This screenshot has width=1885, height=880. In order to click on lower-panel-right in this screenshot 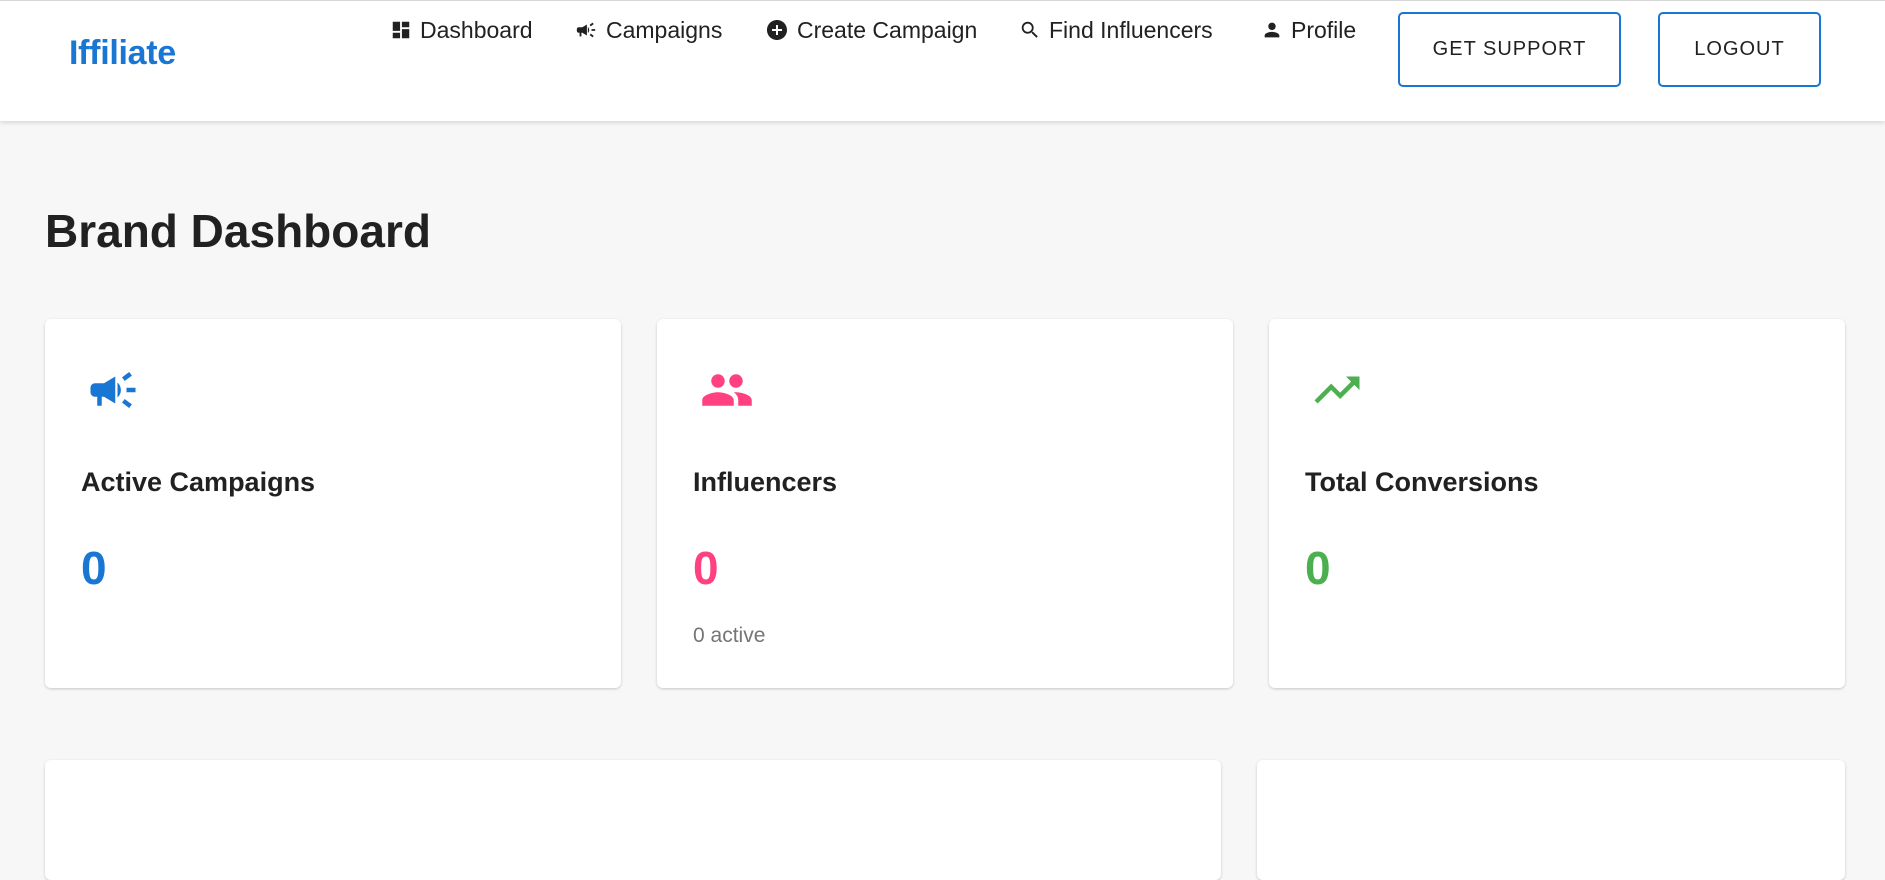, I will do `click(1551, 820)`.